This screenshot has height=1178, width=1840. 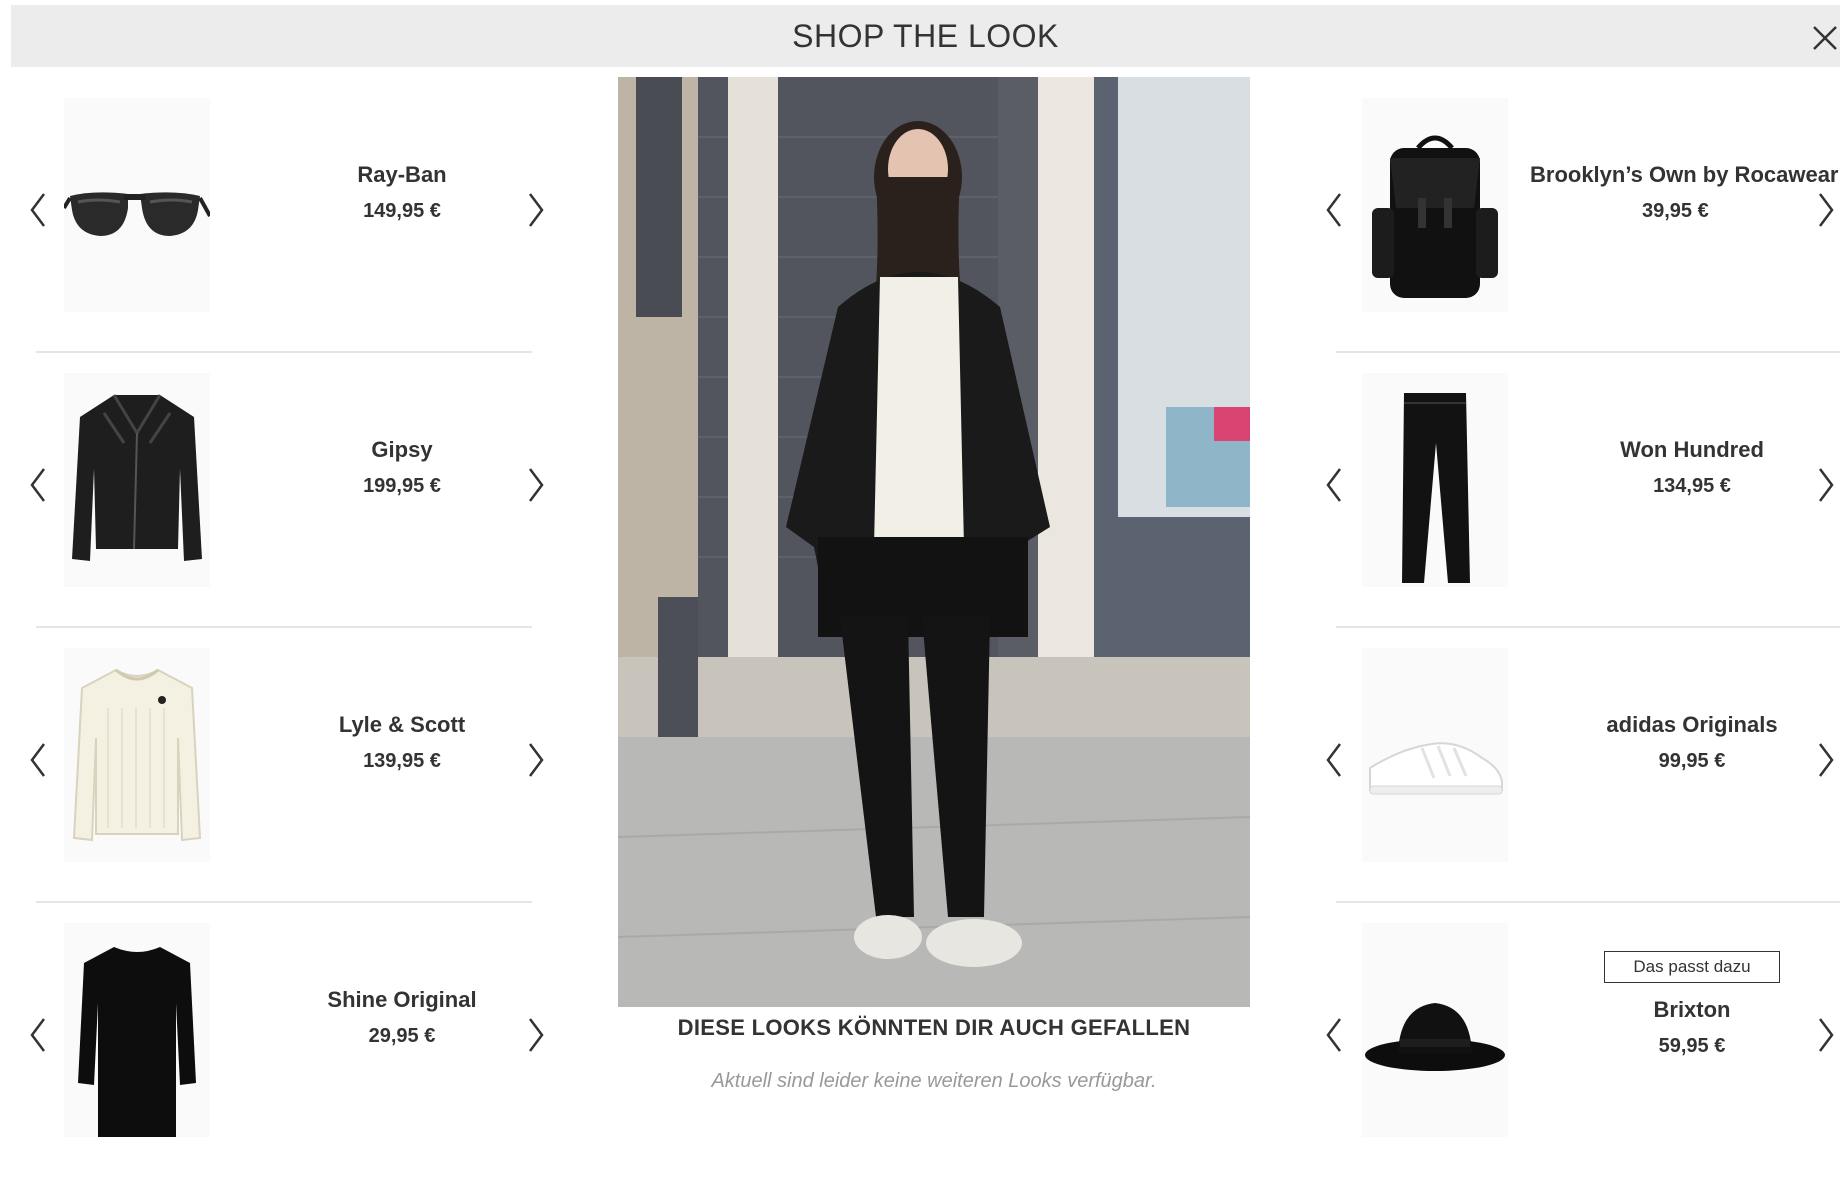 I want to click on backpack-icon, so click(x=1435, y=216).